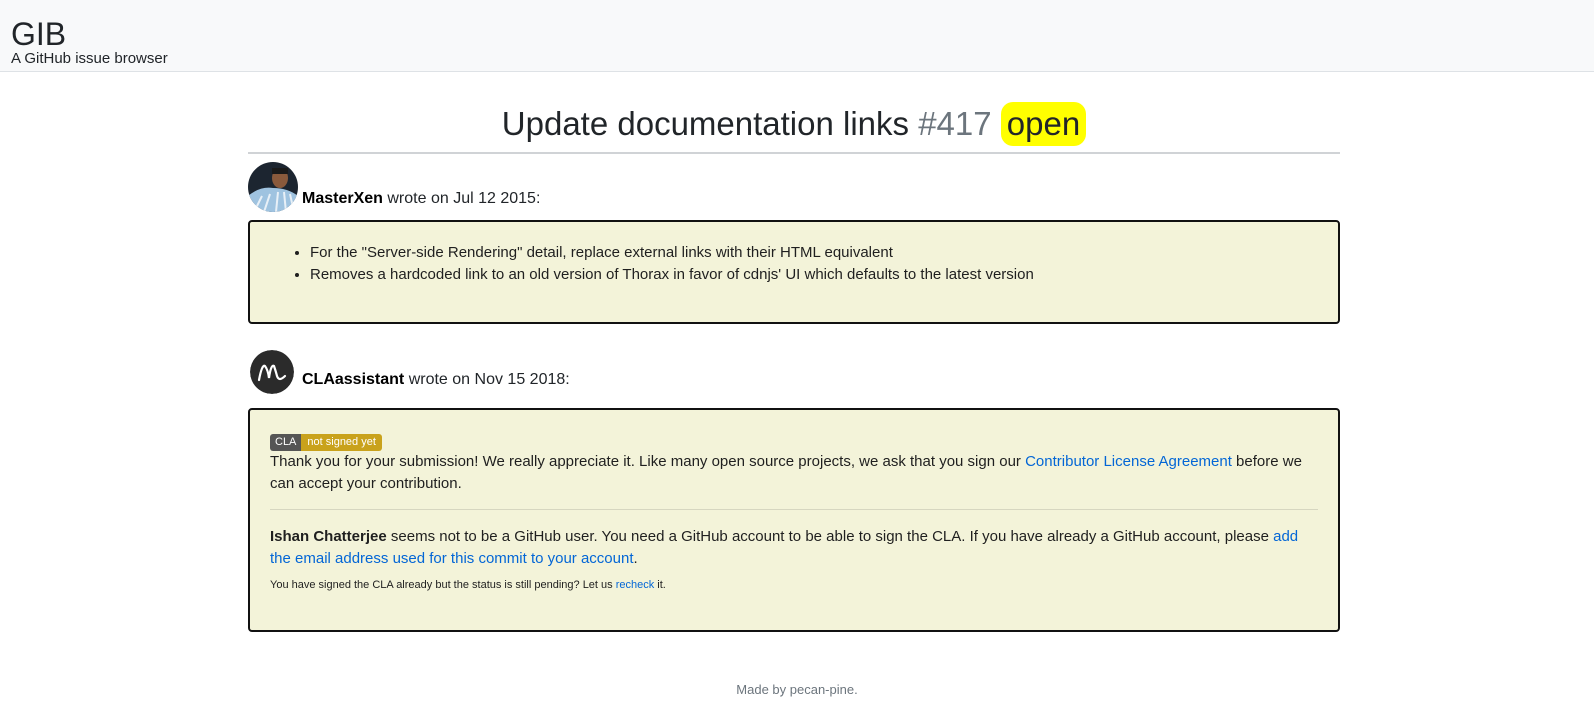 This screenshot has height=727, width=1594. I want to click on cla-badge-label: CLA, so click(286, 442).